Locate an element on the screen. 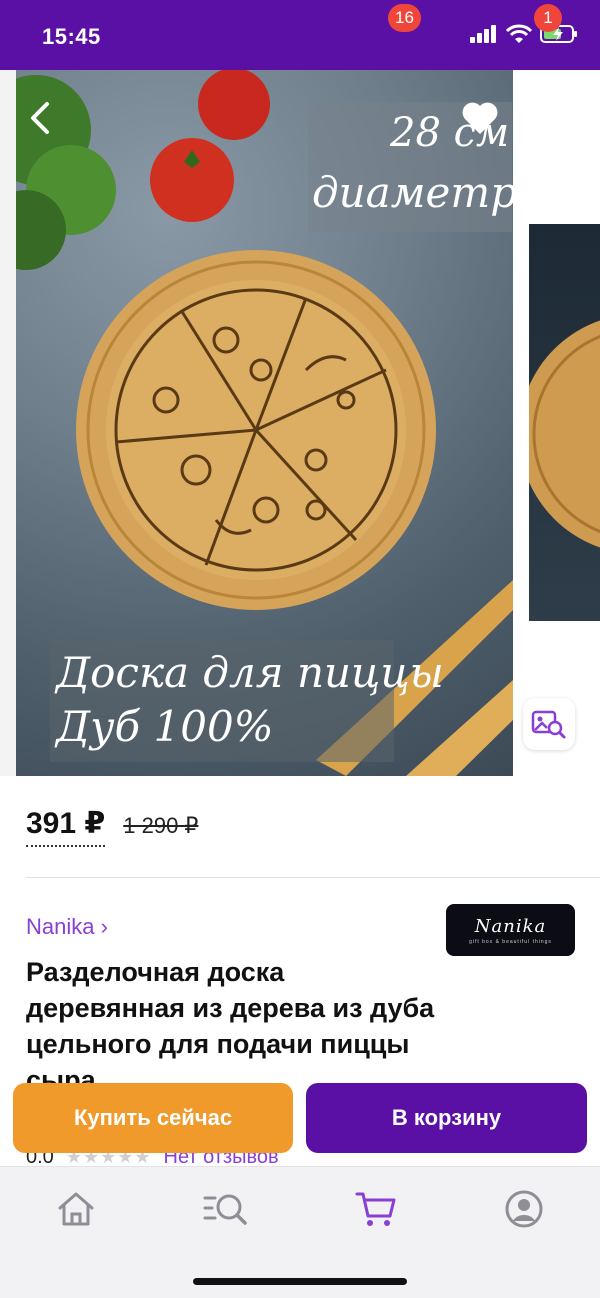 The image size is (600, 1298). status-bar: 15:45 is located at coordinates (300, 35).